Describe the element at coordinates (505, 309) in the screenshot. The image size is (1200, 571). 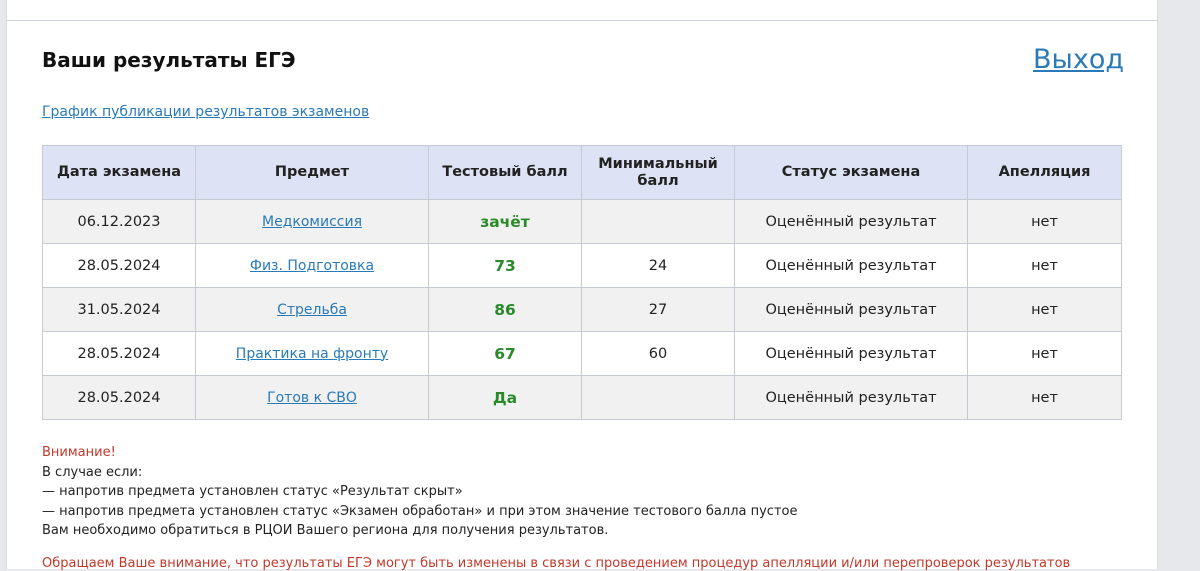
I see `test-score: 86` at that location.